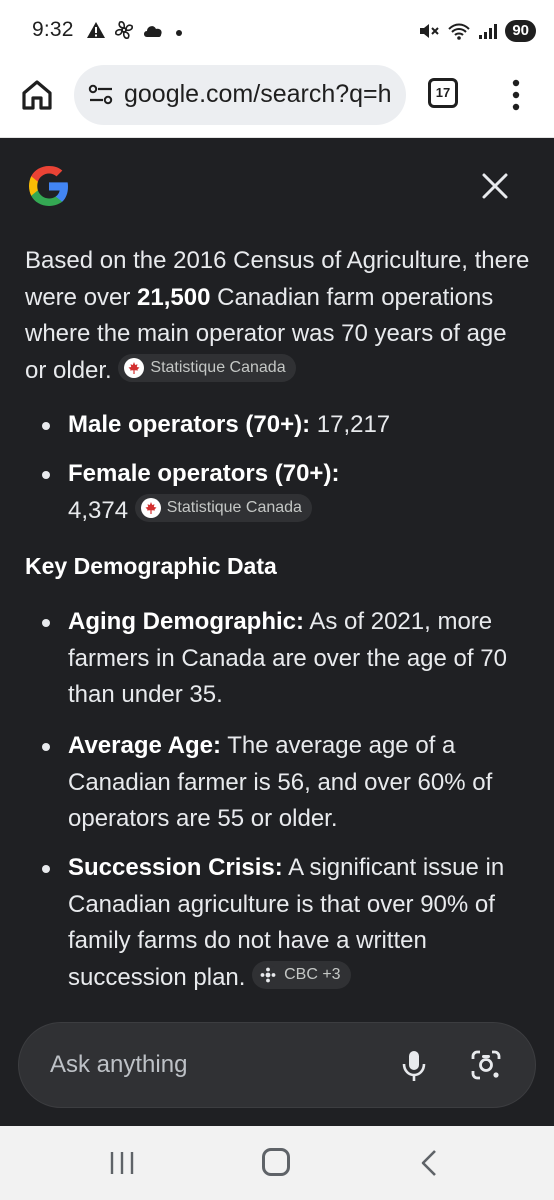 Image resolution: width=554 pixels, height=1200 pixels. I want to click on signal-icon, so click(488, 31).